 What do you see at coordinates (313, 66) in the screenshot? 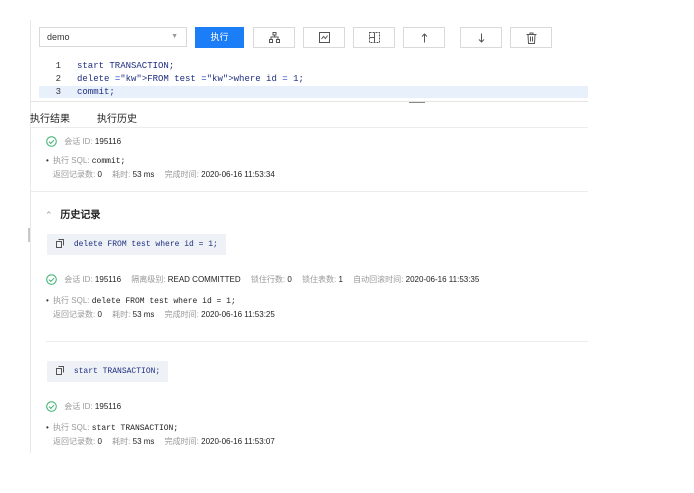
I see `code-line: 1 start TRANSACTION;` at bounding box center [313, 66].